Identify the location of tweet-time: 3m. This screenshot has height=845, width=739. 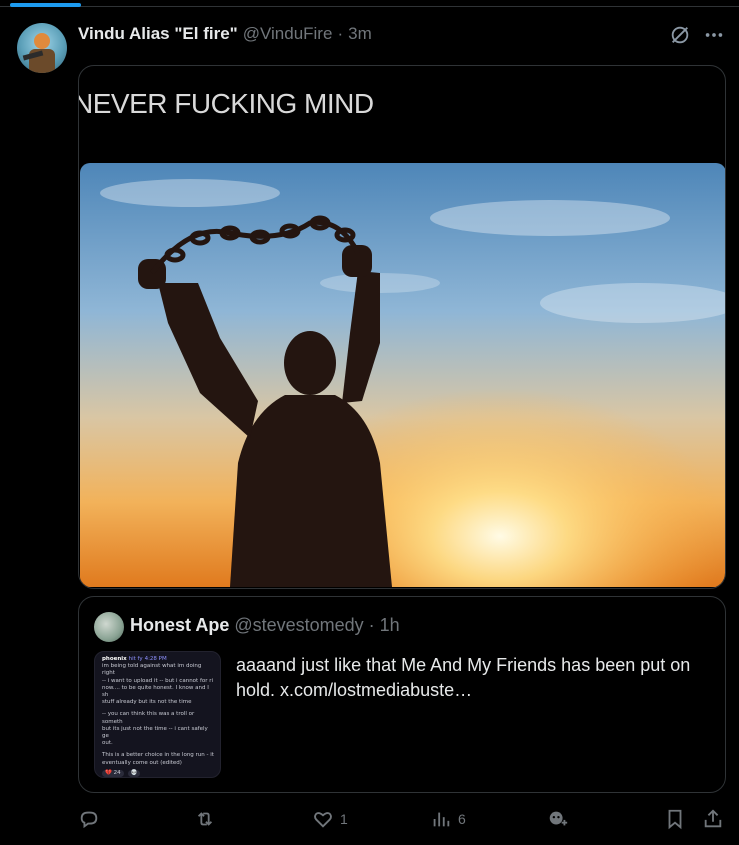
(360, 34).